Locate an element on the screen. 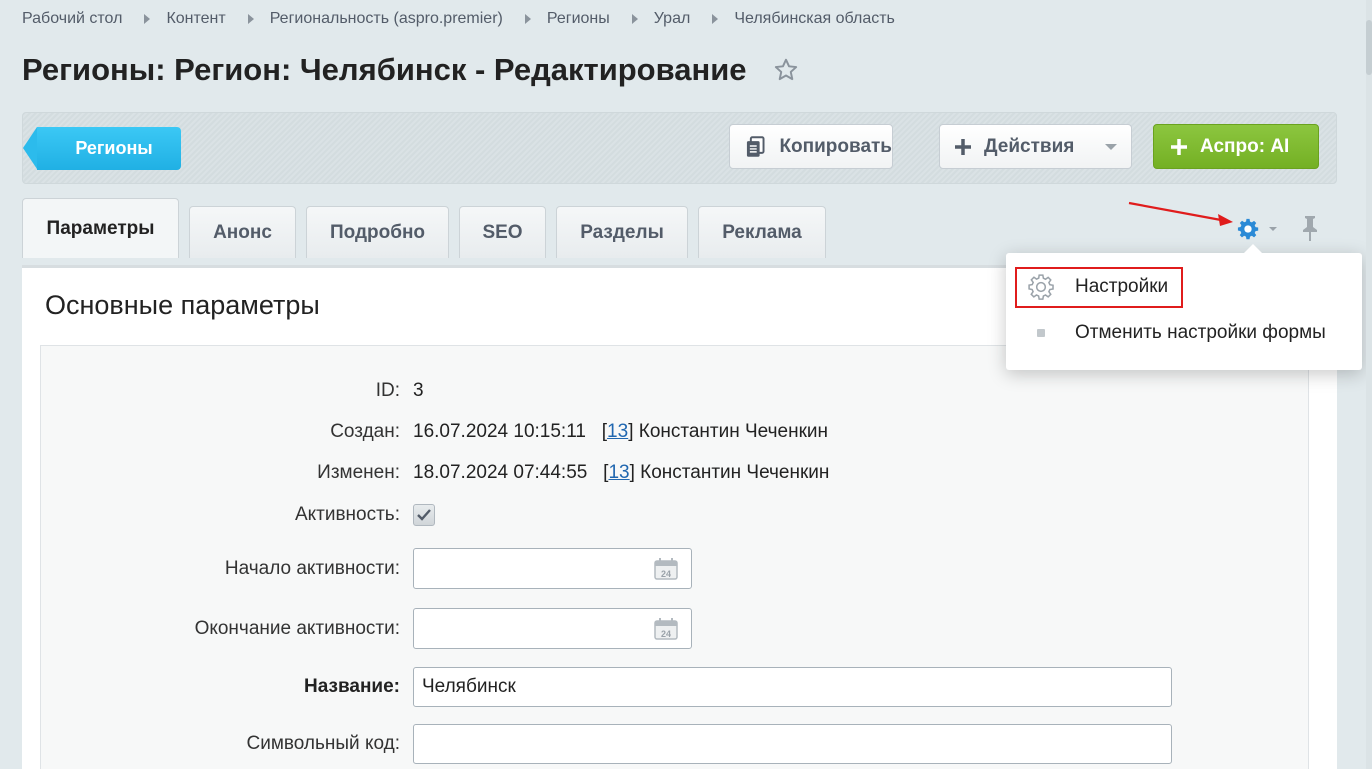  breadcrumb-desktop: Рабочий стол is located at coordinates (72, 19).